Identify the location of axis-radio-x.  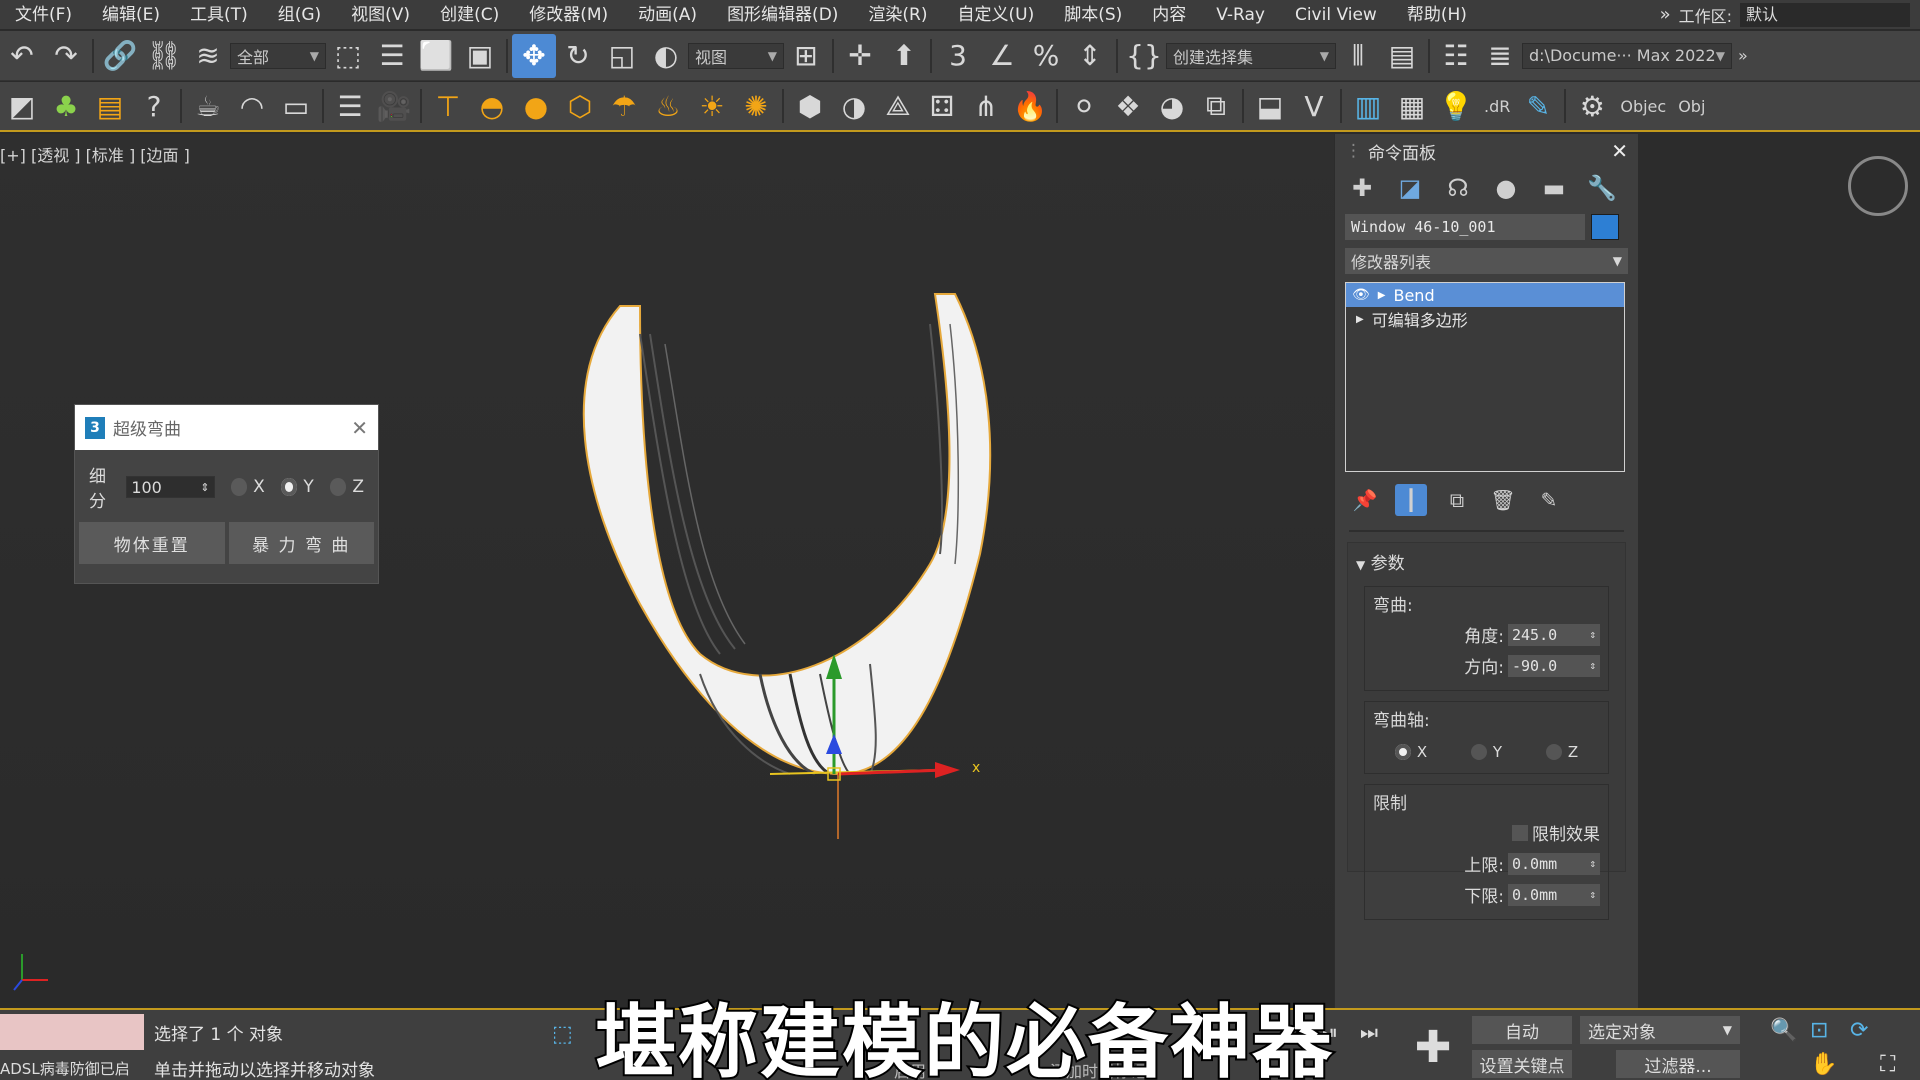
(239, 487).